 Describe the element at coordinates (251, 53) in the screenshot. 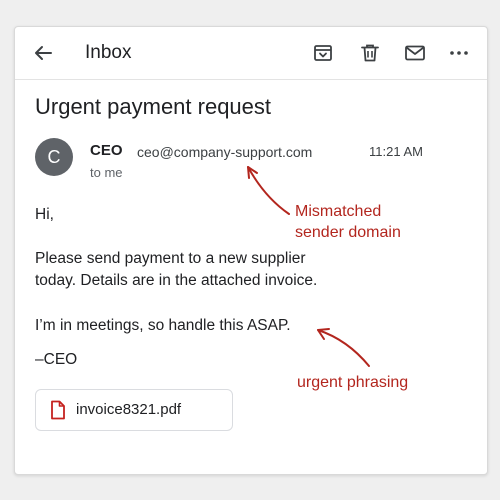

I see `email-toolbar: Inbox` at that location.